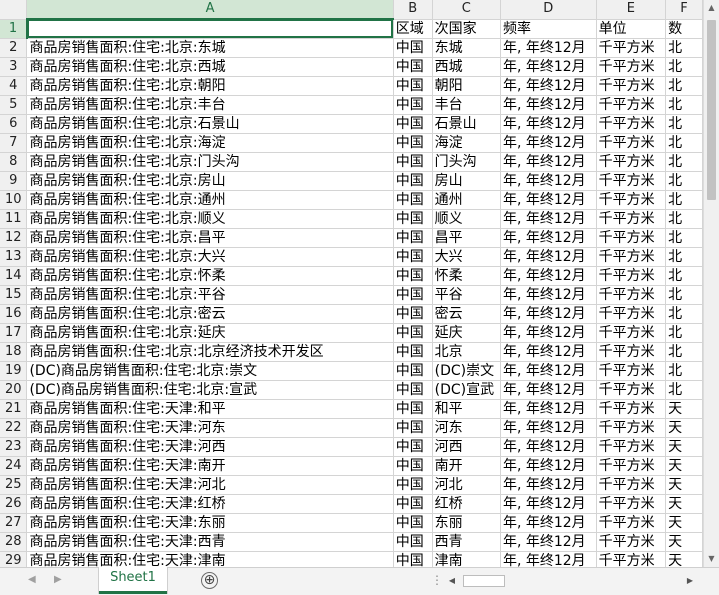 The image size is (719, 595). What do you see at coordinates (210, 485) in the screenshot?
I see `cell: 商品房销售面积:住宅:天津:河北` at bounding box center [210, 485].